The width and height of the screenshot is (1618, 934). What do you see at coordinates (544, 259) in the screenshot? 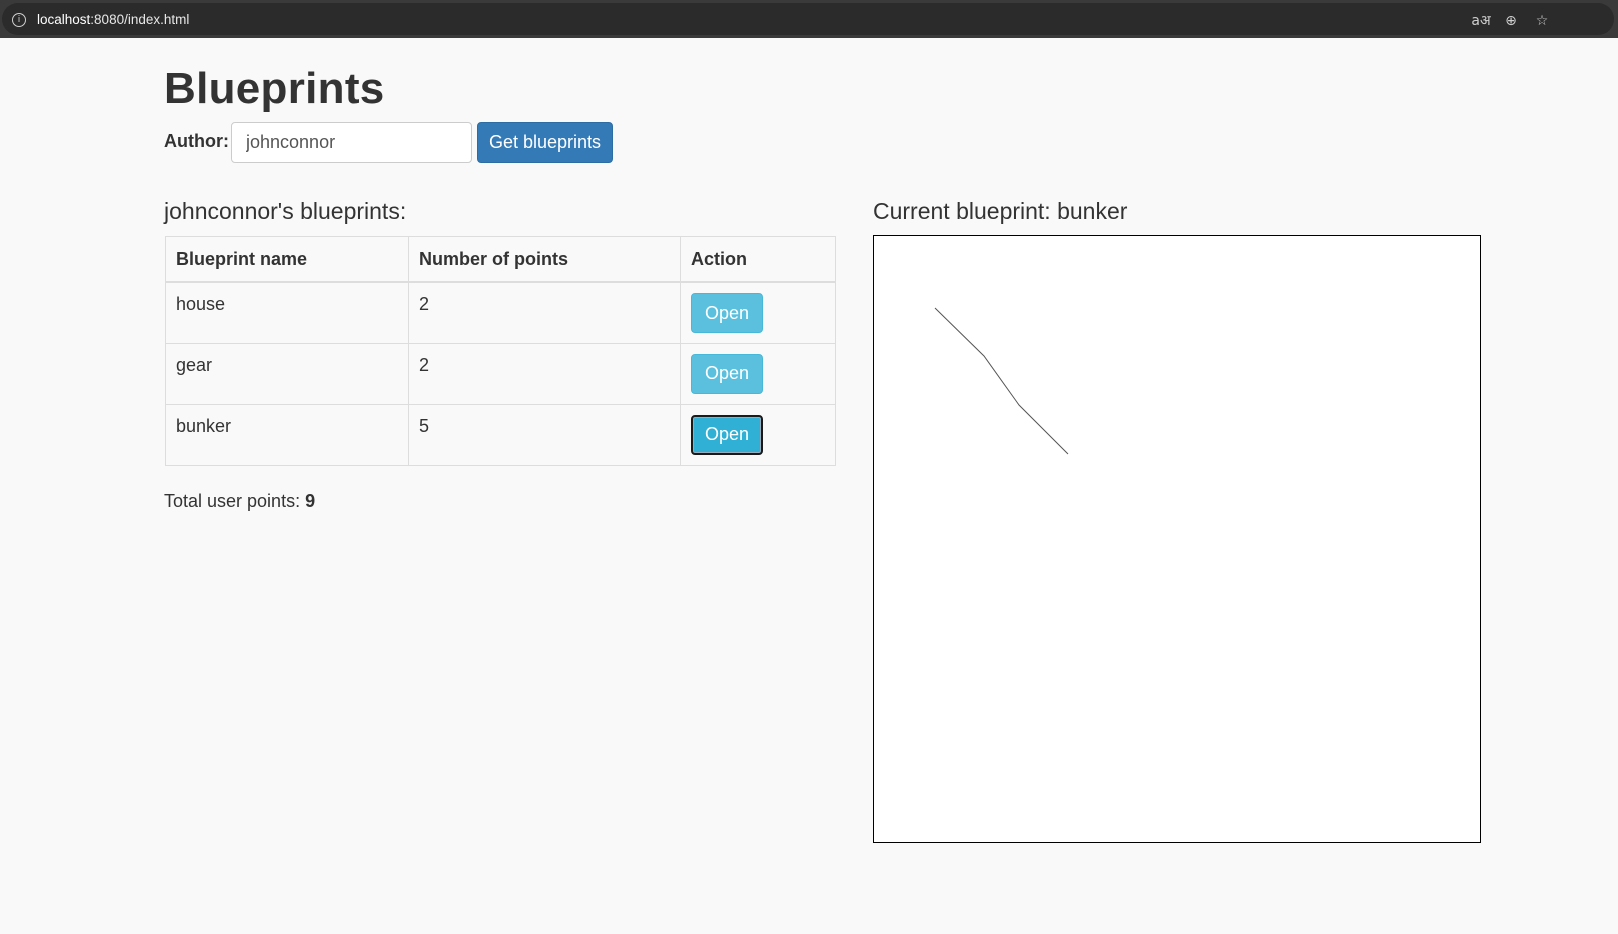
I see `column-header-points: Number of points` at bounding box center [544, 259].